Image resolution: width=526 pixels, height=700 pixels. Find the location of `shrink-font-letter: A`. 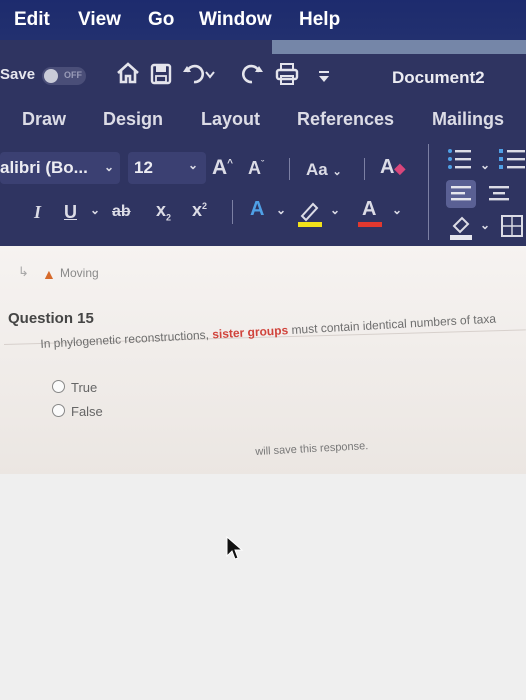

shrink-font-letter: A is located at coordinates (254, 168).